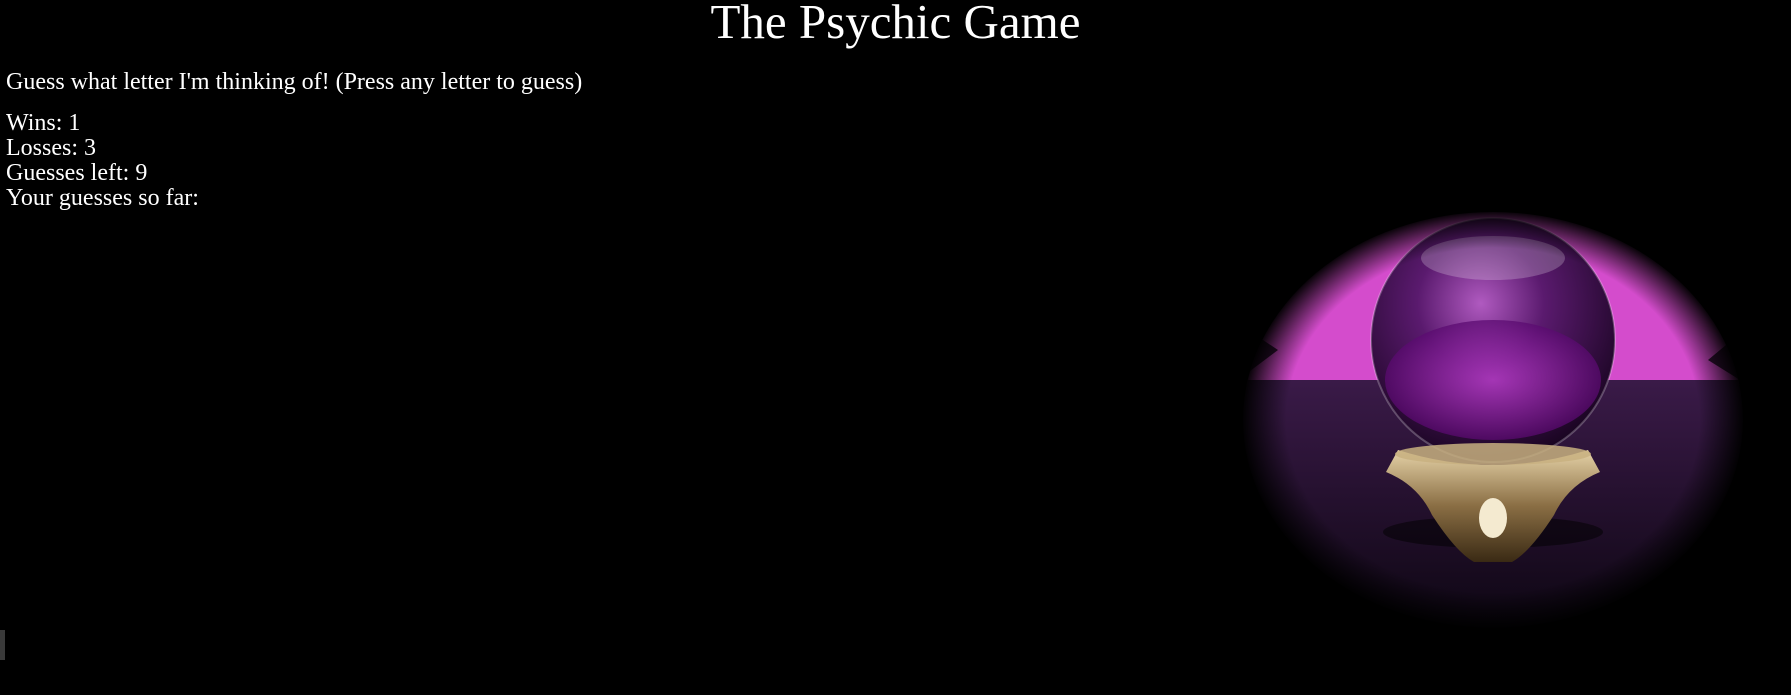  What do you see at coordinates (37, 123) in the screenshot?
I see `wins-label: Wins:` at bounding box center [37, 123].